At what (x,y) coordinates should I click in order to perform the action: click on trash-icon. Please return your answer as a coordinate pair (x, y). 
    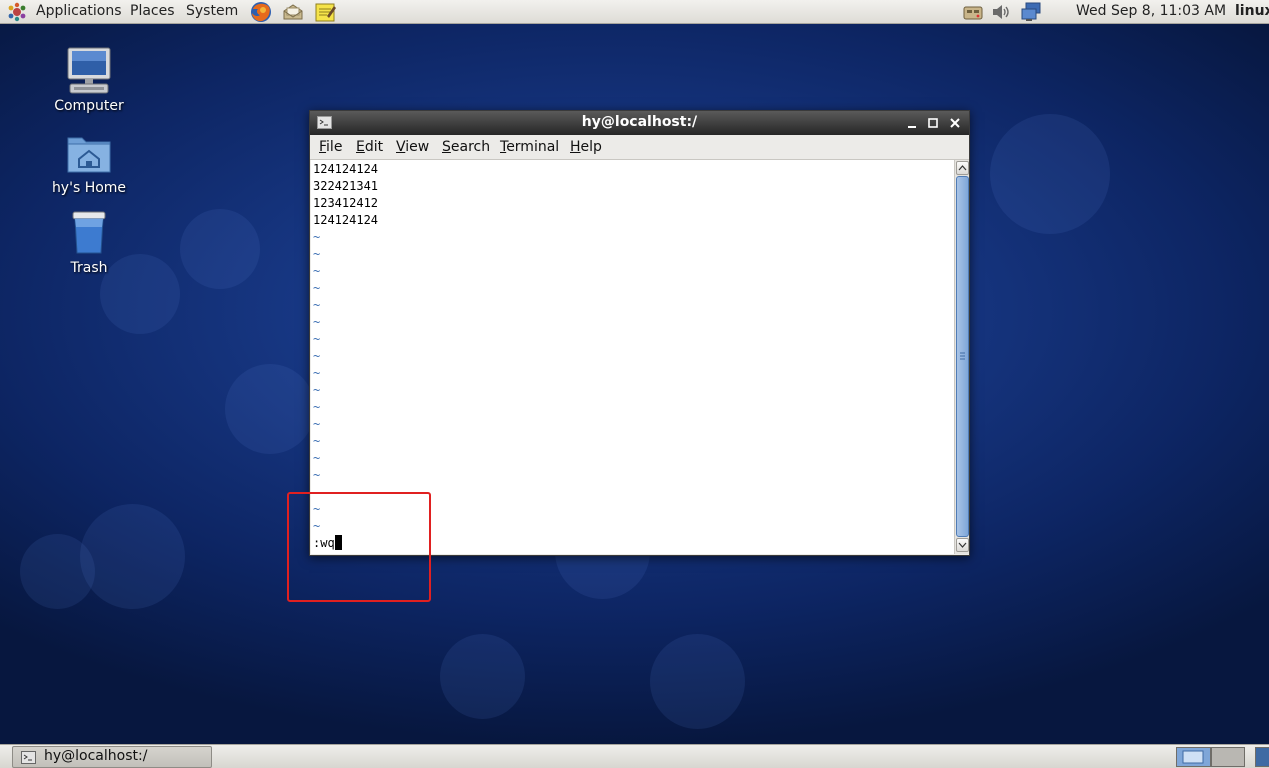
    Looking at the image, I should click on (89, 233).